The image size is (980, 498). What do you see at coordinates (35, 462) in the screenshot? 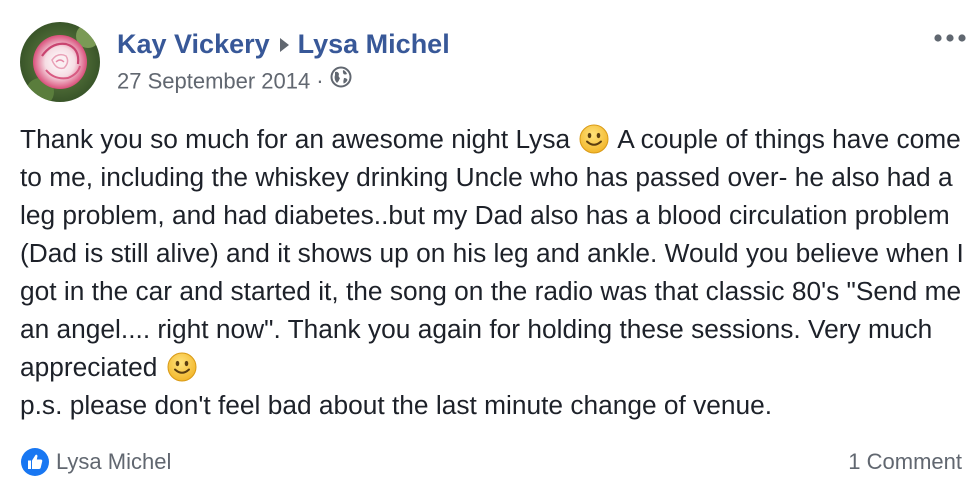
I see `like-icon` at bounding box center [35, 462].